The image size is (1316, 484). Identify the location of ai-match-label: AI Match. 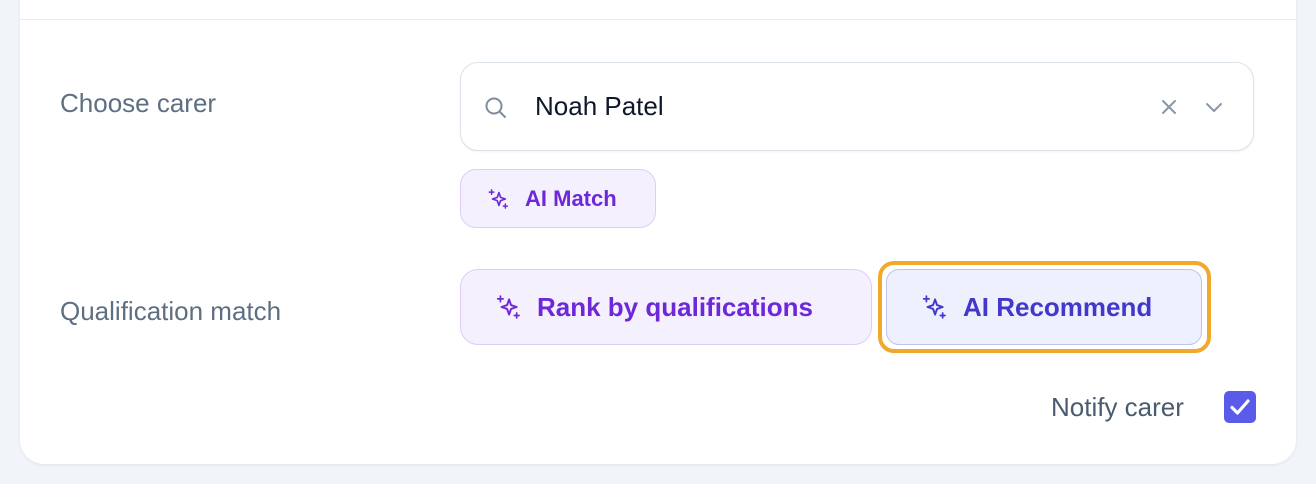
(571, 198).